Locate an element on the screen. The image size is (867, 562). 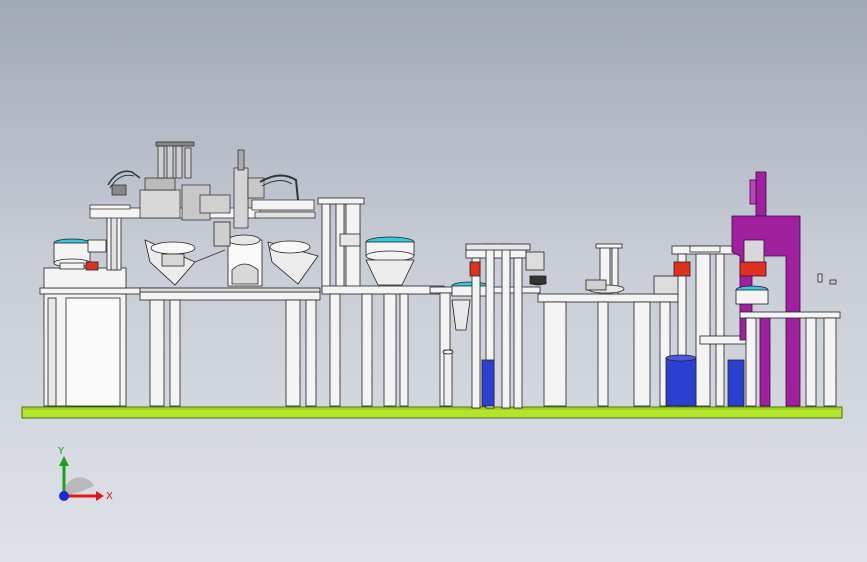
y-axis-label: Y is located at coordinates (61, 451).